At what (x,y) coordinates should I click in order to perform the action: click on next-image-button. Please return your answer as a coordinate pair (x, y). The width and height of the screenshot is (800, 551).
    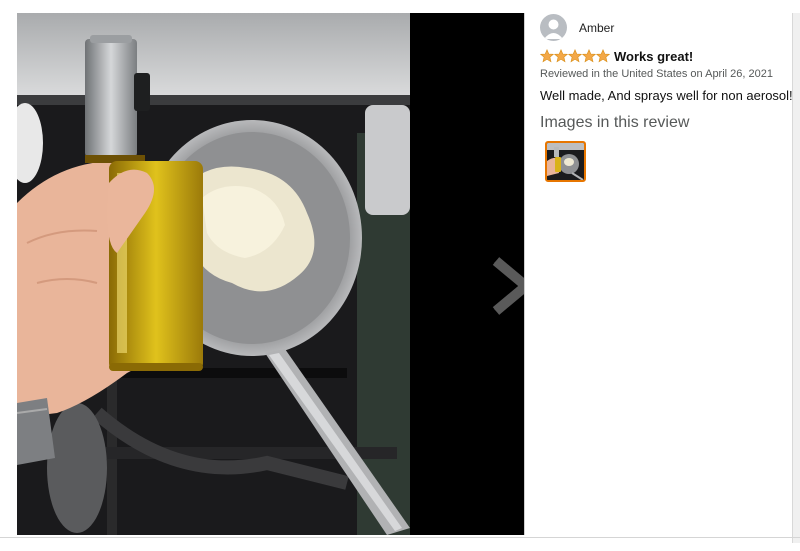
    Looking at the image, I should click on (507, 286).